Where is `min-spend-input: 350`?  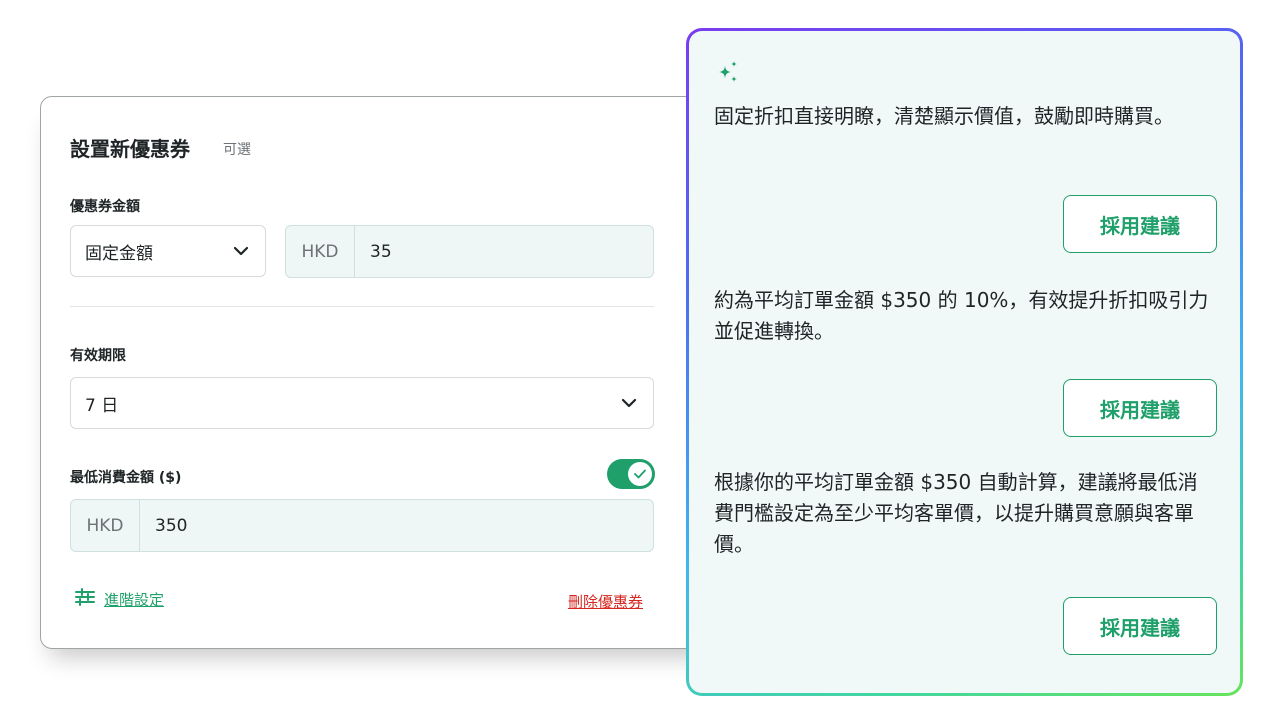 min-spend-input: 350 is located at coordinates (396, 525).